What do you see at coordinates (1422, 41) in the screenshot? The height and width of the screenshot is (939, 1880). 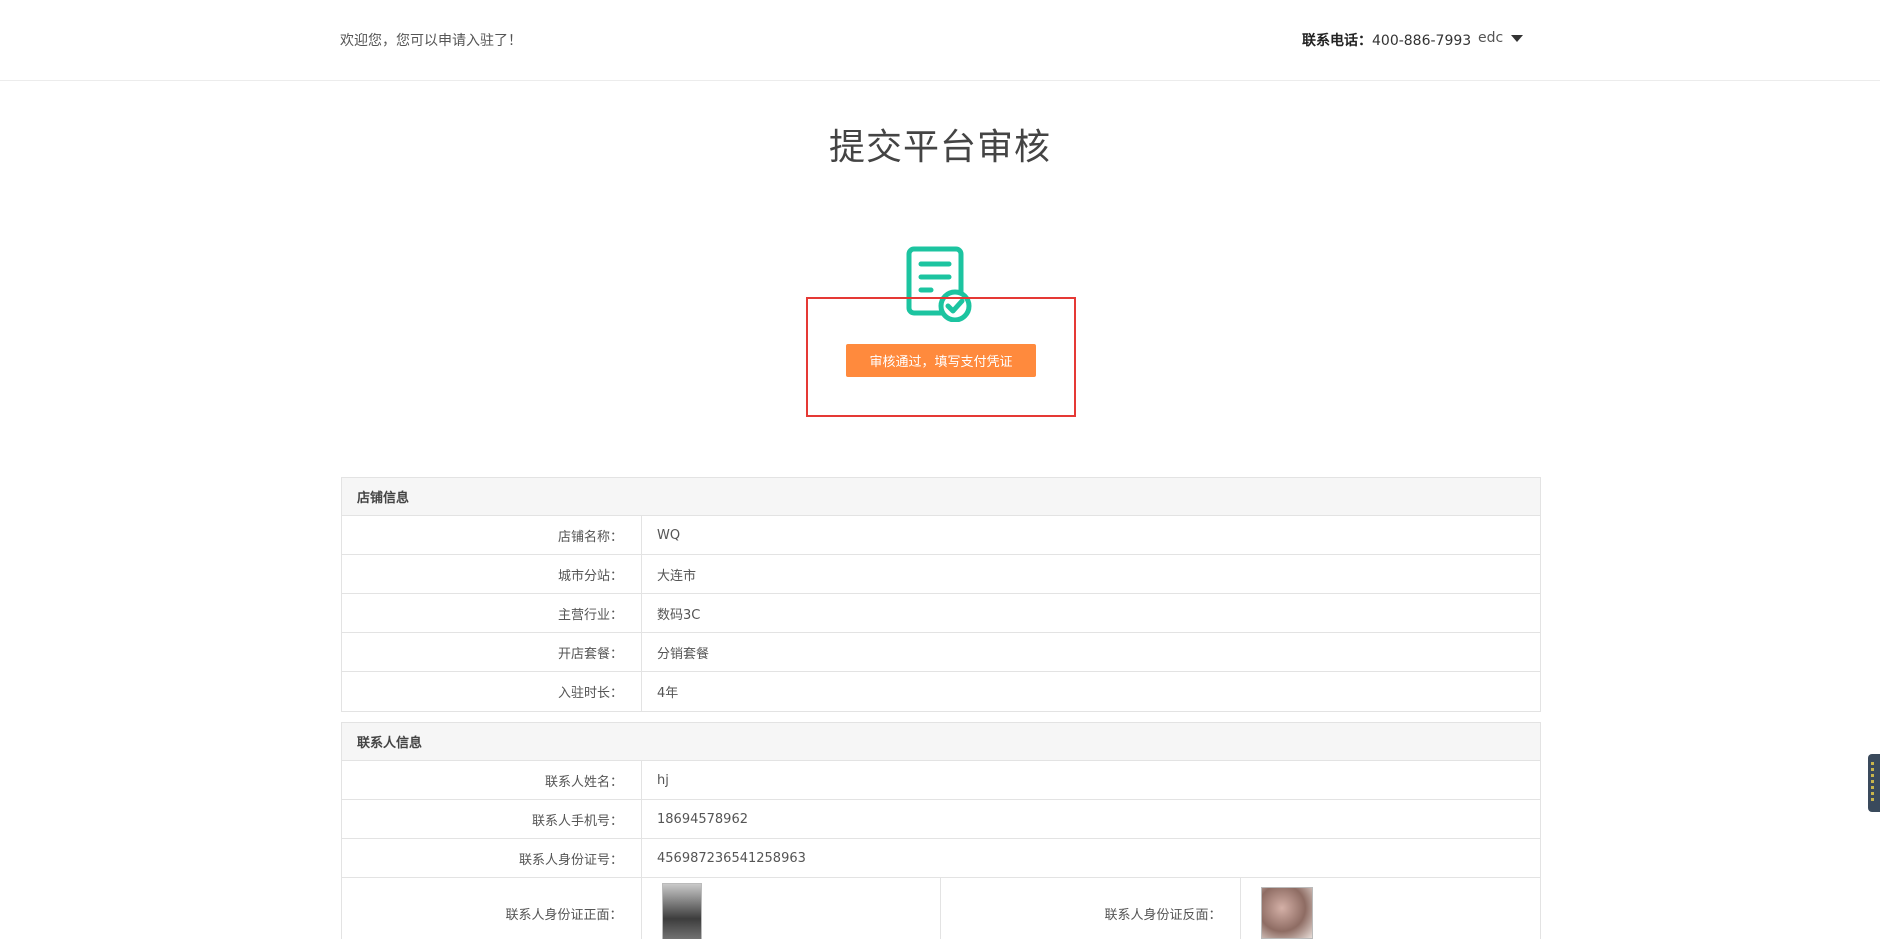 I see `contact-phone: 400-886-7993` at bounding box center [1422, 41].